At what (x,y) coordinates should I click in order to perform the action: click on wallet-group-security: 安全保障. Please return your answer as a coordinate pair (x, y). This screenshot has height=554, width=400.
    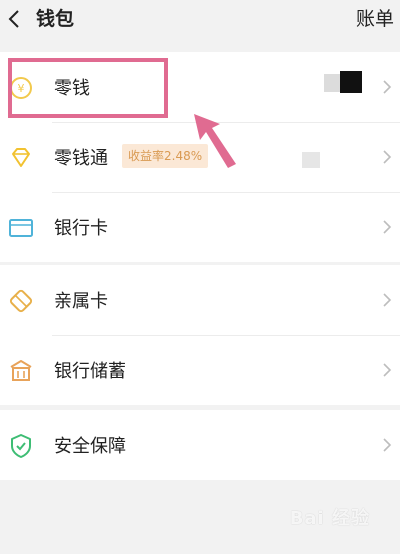
    Looking at the image, I should click on (200, 445).